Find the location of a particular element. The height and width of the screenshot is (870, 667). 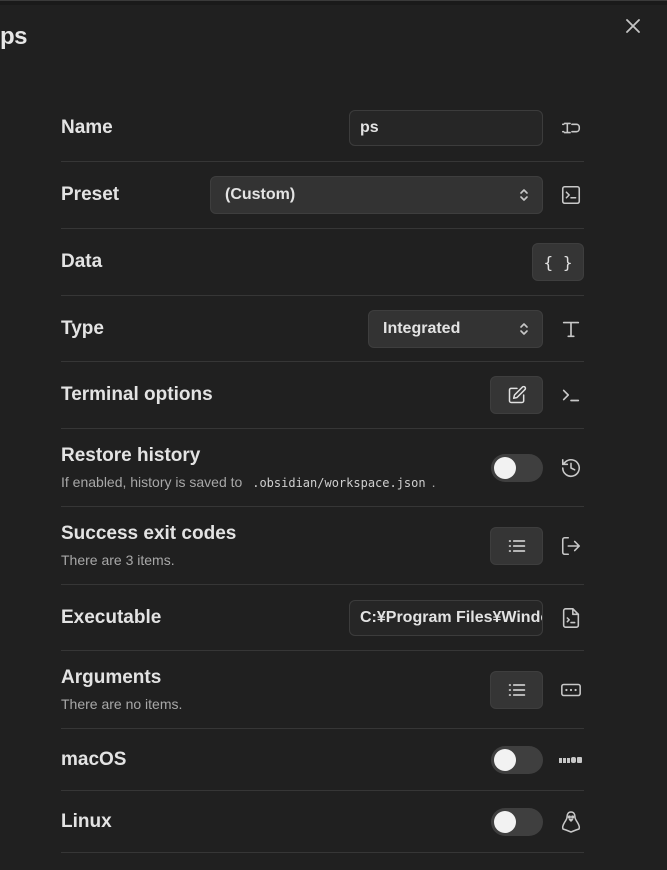

macos-logo-icon is located at coordinates (571, 760).